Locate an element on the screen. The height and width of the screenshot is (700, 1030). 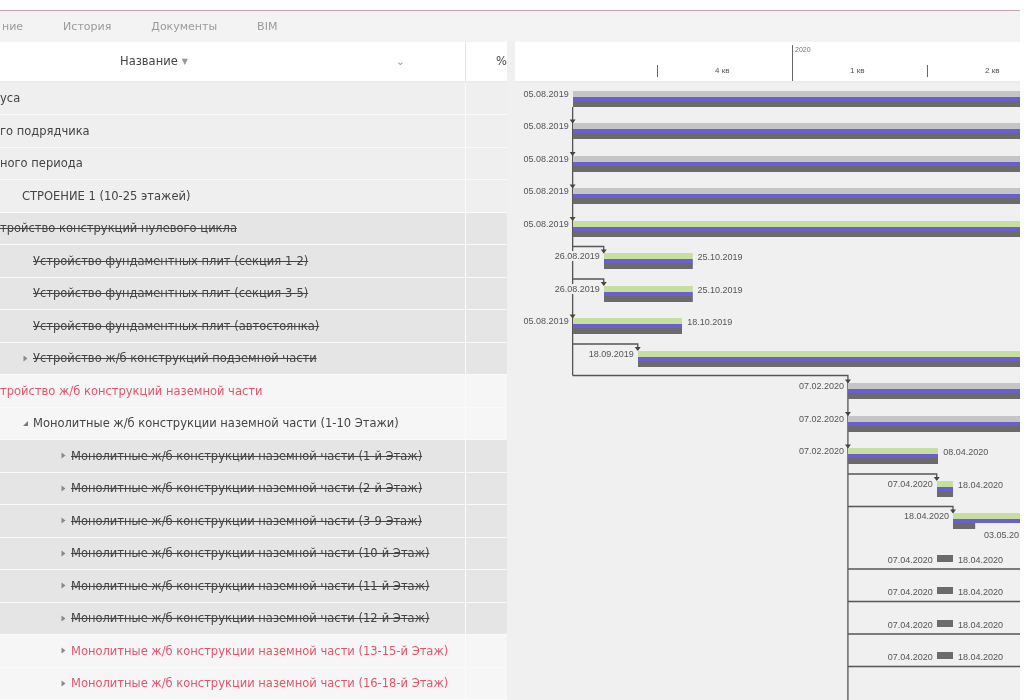
column-header: Название is located at coordinates (149, 61).